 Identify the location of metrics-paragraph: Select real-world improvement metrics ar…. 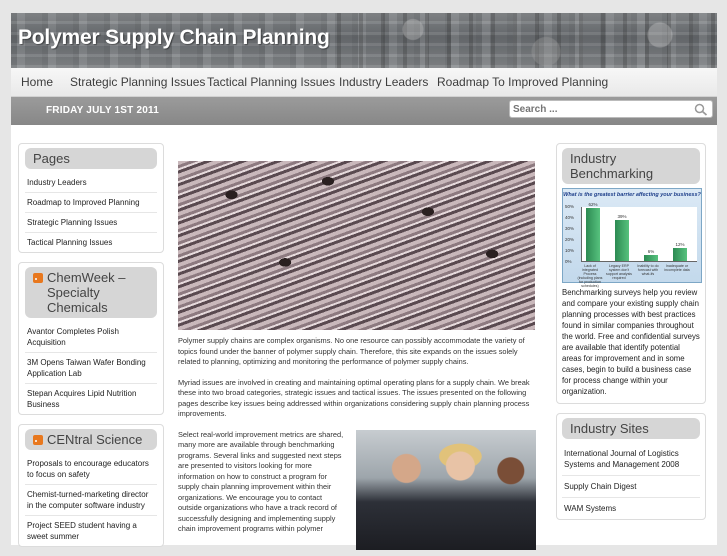
(261, 481).